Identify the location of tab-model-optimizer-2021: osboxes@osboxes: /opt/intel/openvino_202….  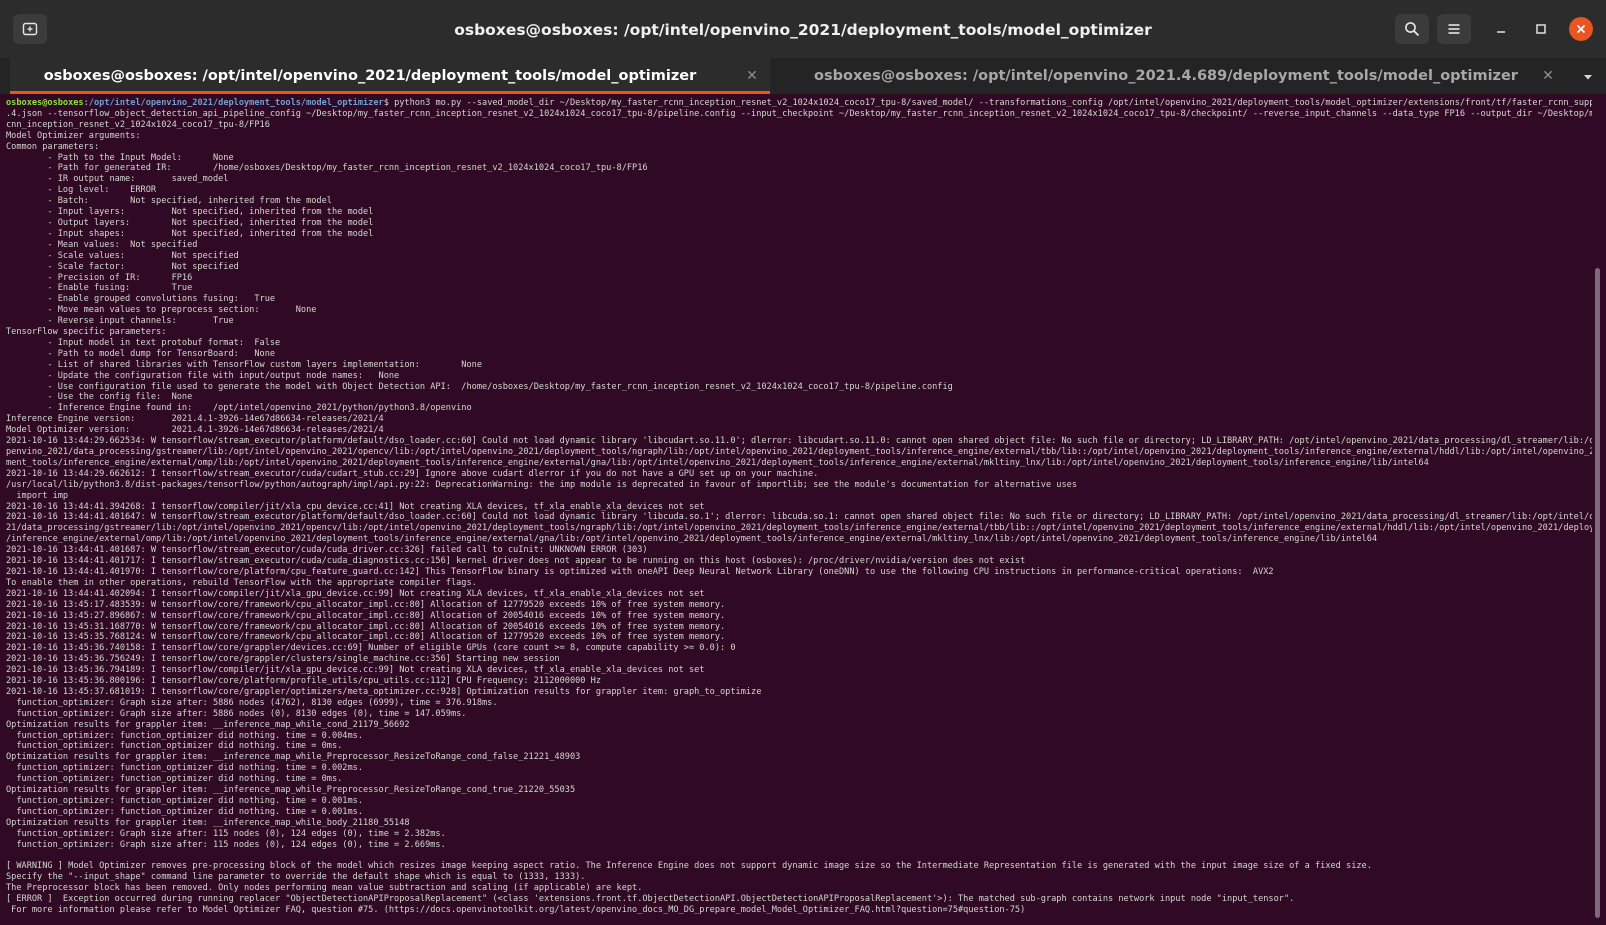
(390, 76).